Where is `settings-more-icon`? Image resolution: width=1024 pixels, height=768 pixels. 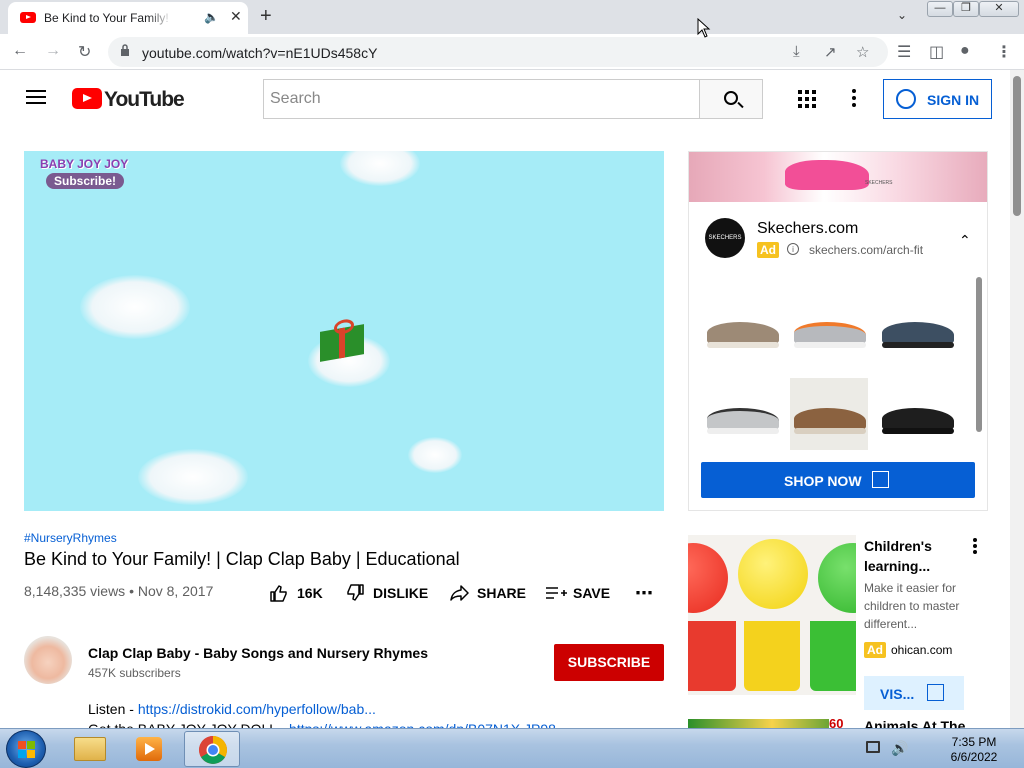
settings-more-icon is located at coordinates (854, 98).